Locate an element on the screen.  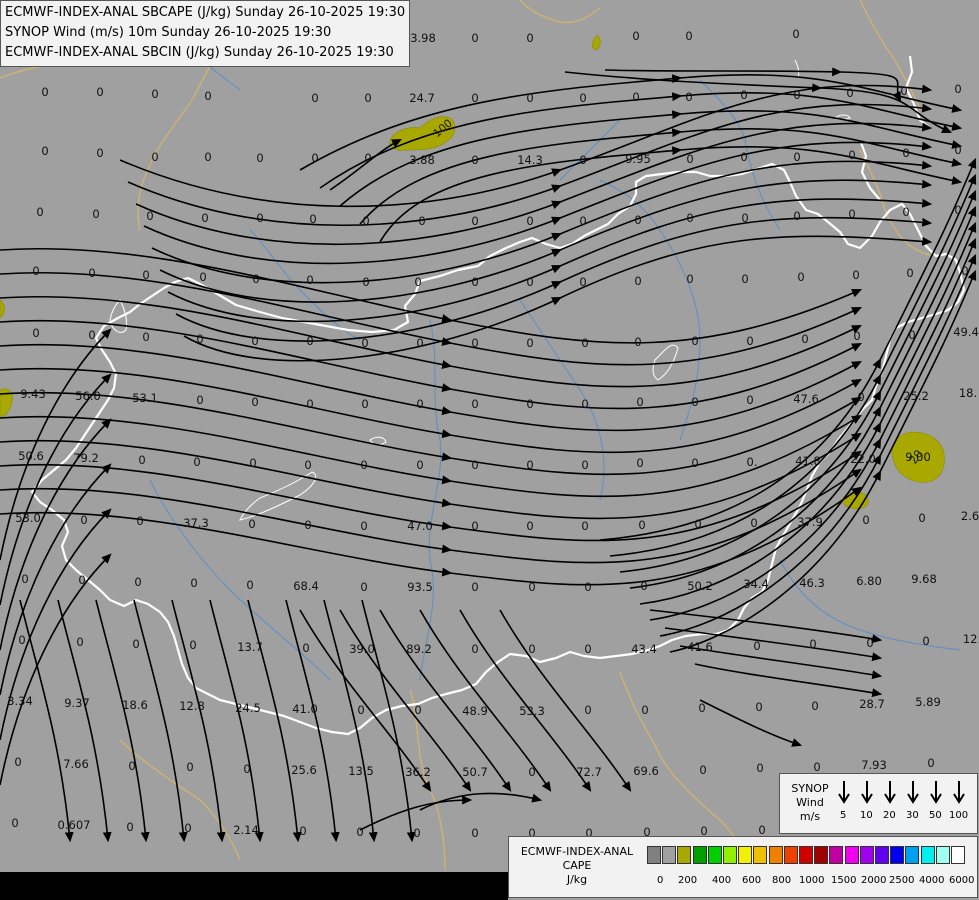
cape-value-label: 9.37 is located at coordinates (77, 703).